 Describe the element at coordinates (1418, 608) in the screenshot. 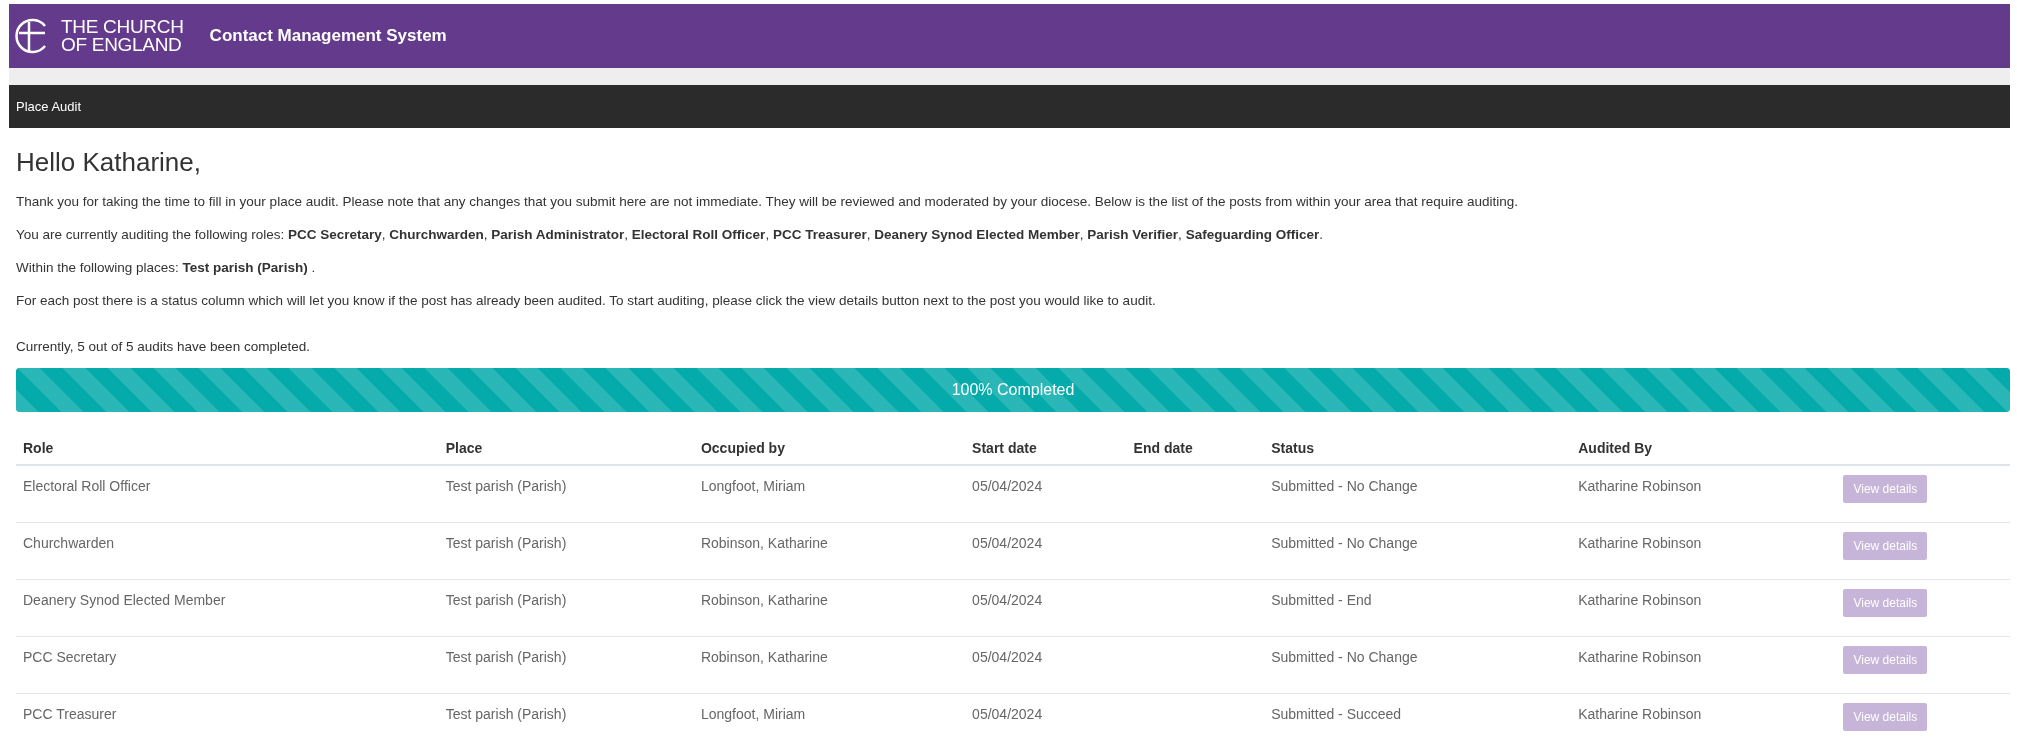

I see `table-cell: Submitted - End` at that location.